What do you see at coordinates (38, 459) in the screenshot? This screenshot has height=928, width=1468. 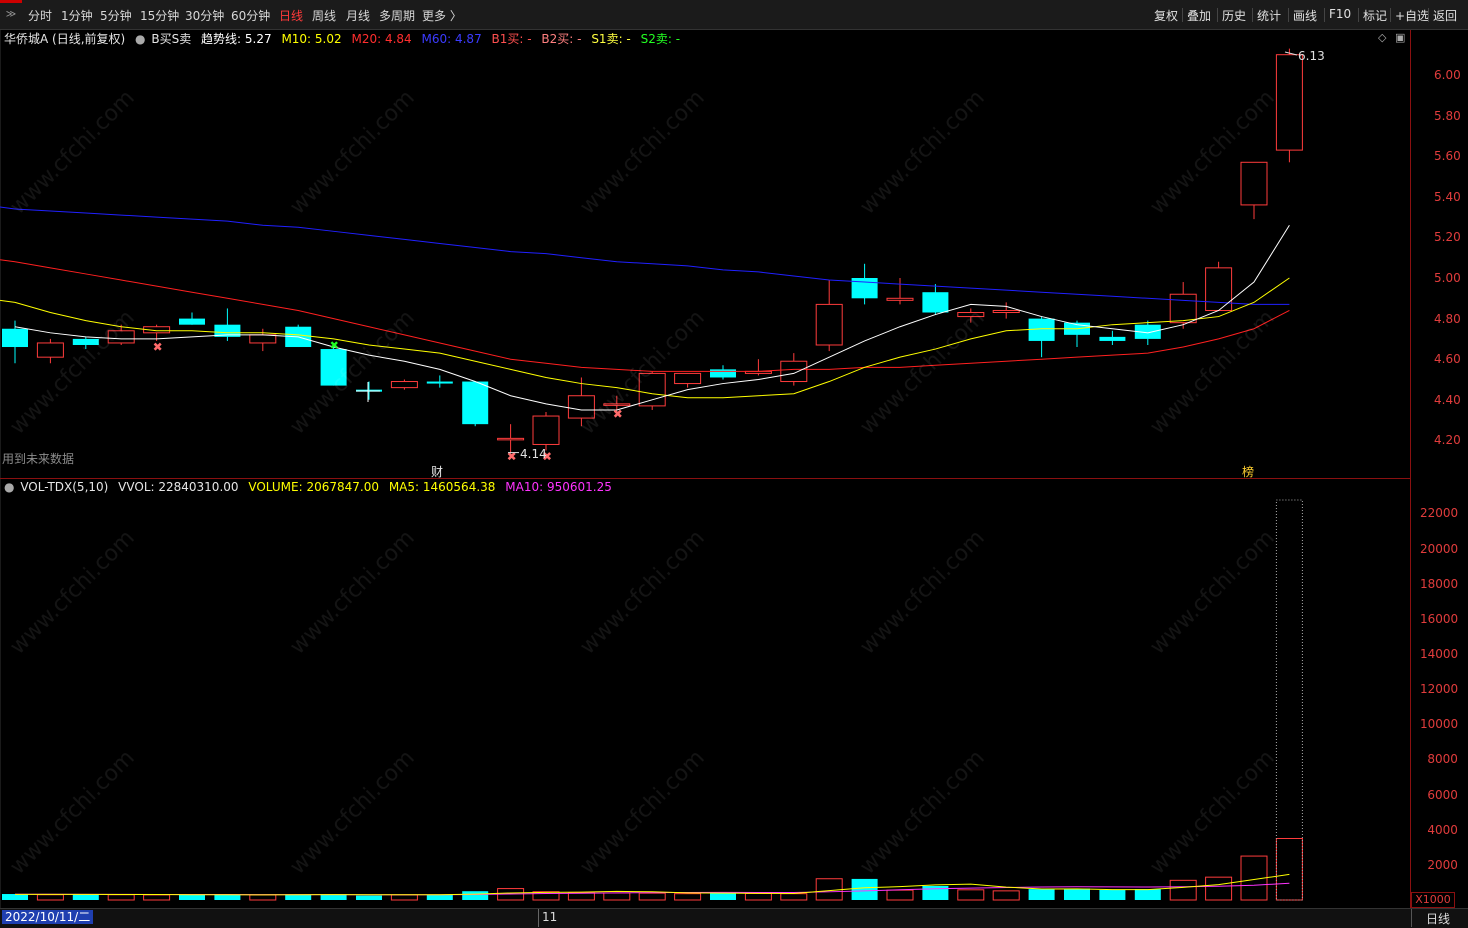 I see `future-data-note: 用到未来数据` at bounding box center [38, 459].